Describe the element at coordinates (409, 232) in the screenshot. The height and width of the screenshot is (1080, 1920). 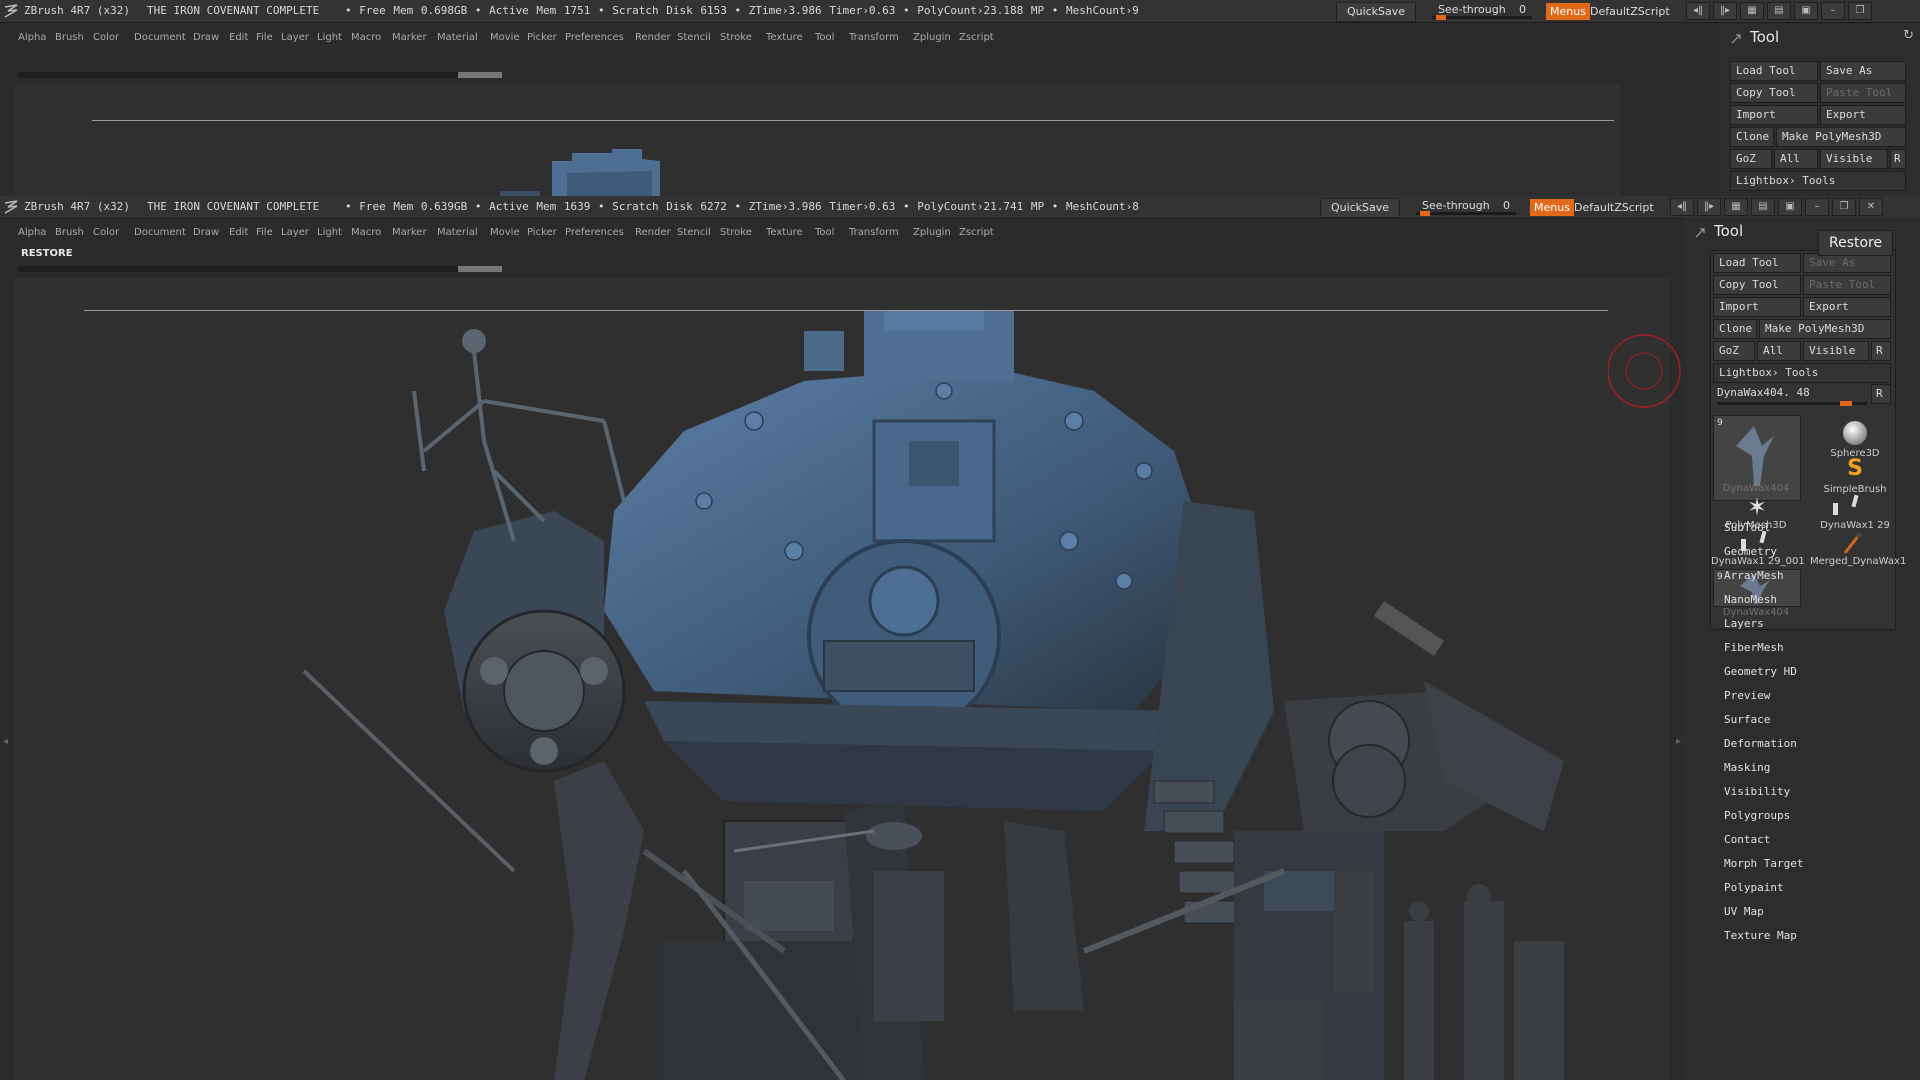
I see `menu-marker: Marker` at that location.